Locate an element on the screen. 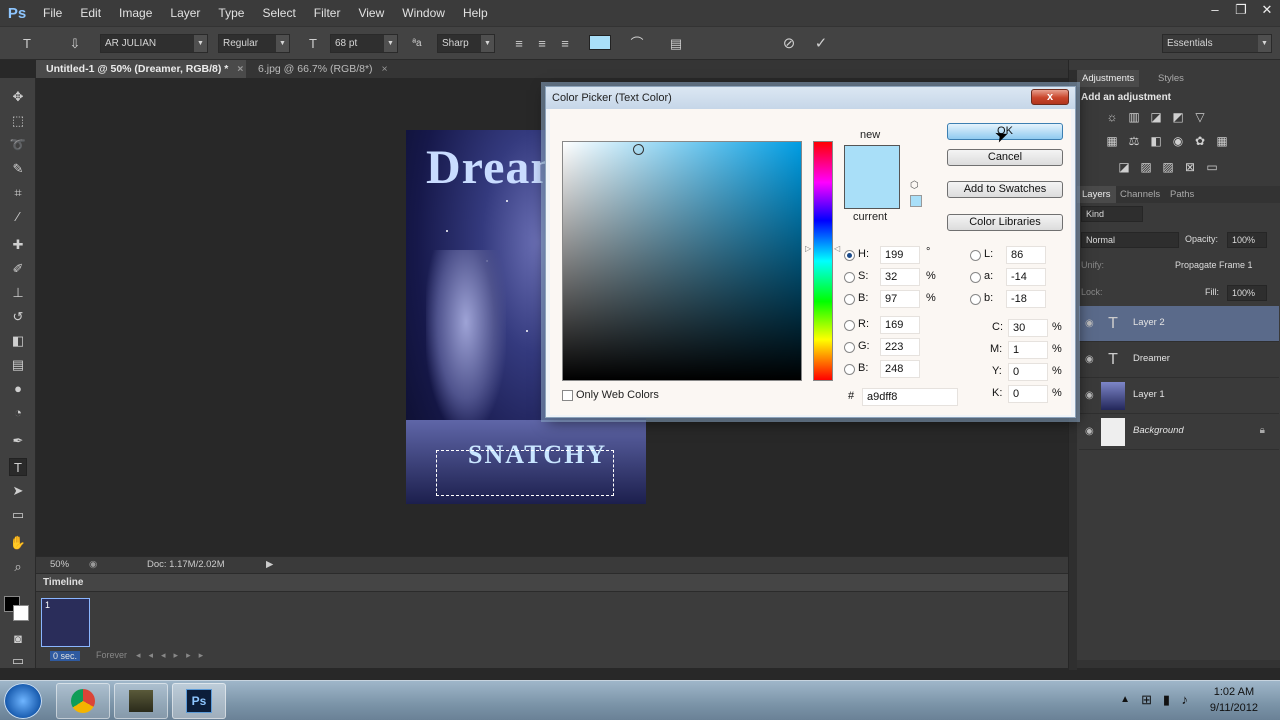 The image size is (1280, 720). saturation-brightness-field is located at coordinates (682, 261).